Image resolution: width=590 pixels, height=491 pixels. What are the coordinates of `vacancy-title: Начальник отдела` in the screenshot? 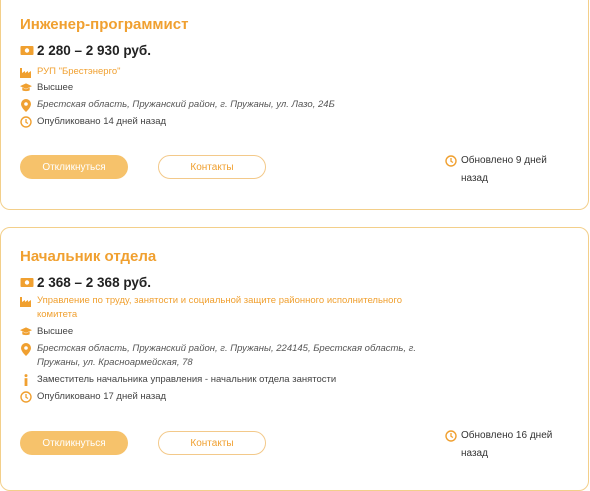 It's located at (88, 256).